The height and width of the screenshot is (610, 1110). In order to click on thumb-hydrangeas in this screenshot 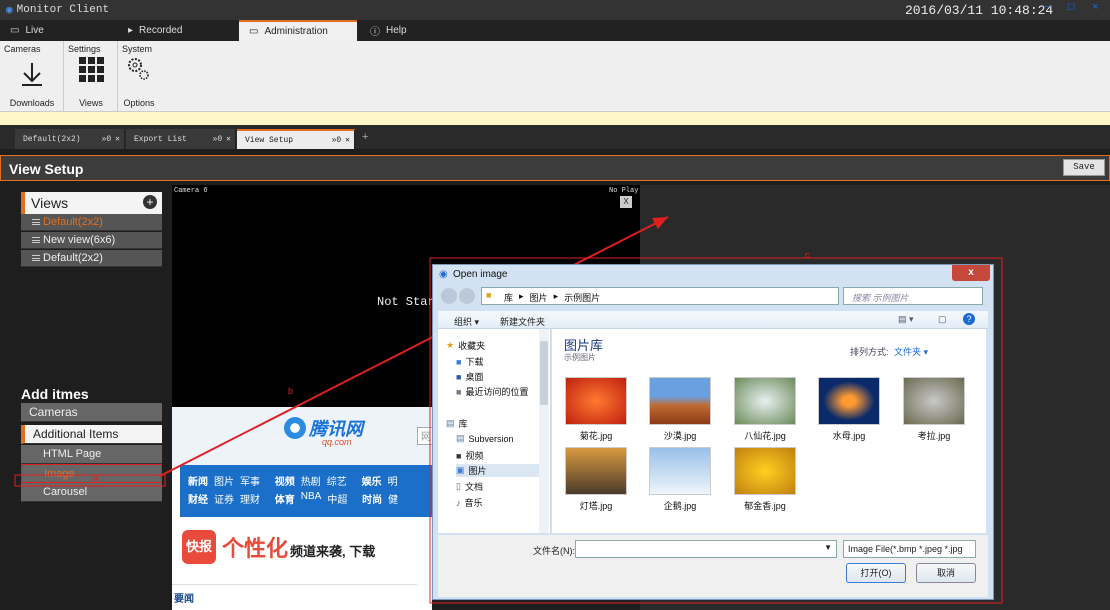, I will do `click(765, 401)`.